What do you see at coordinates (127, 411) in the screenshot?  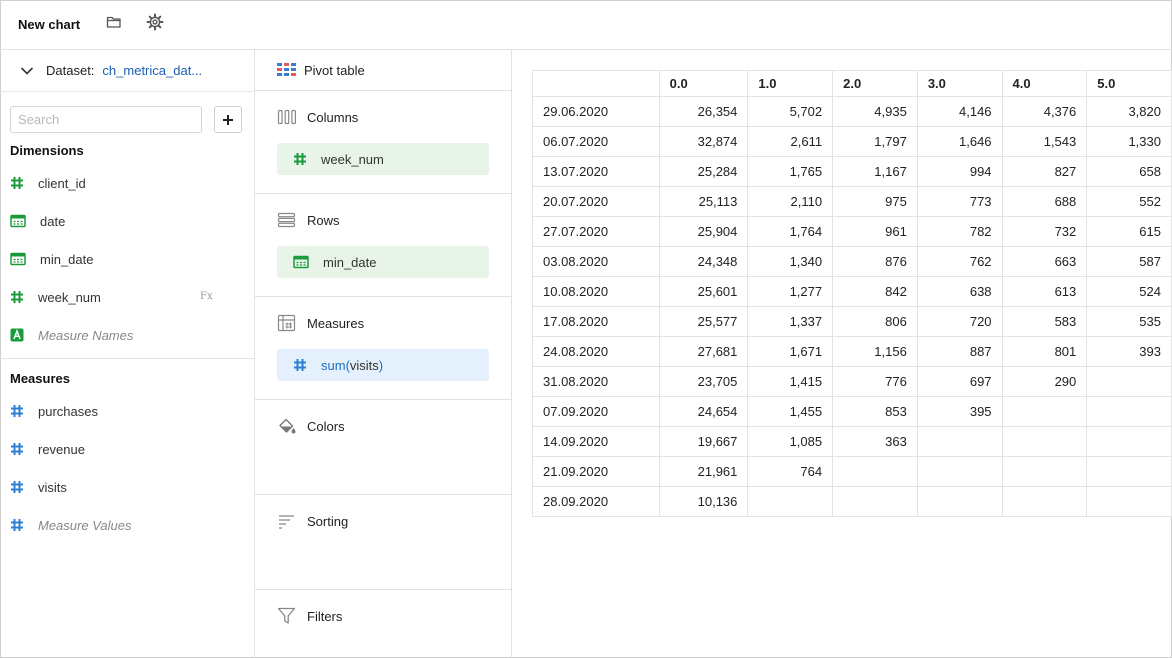 I see `measure-item-purchases: purchases` at bounding box center [127, 411].